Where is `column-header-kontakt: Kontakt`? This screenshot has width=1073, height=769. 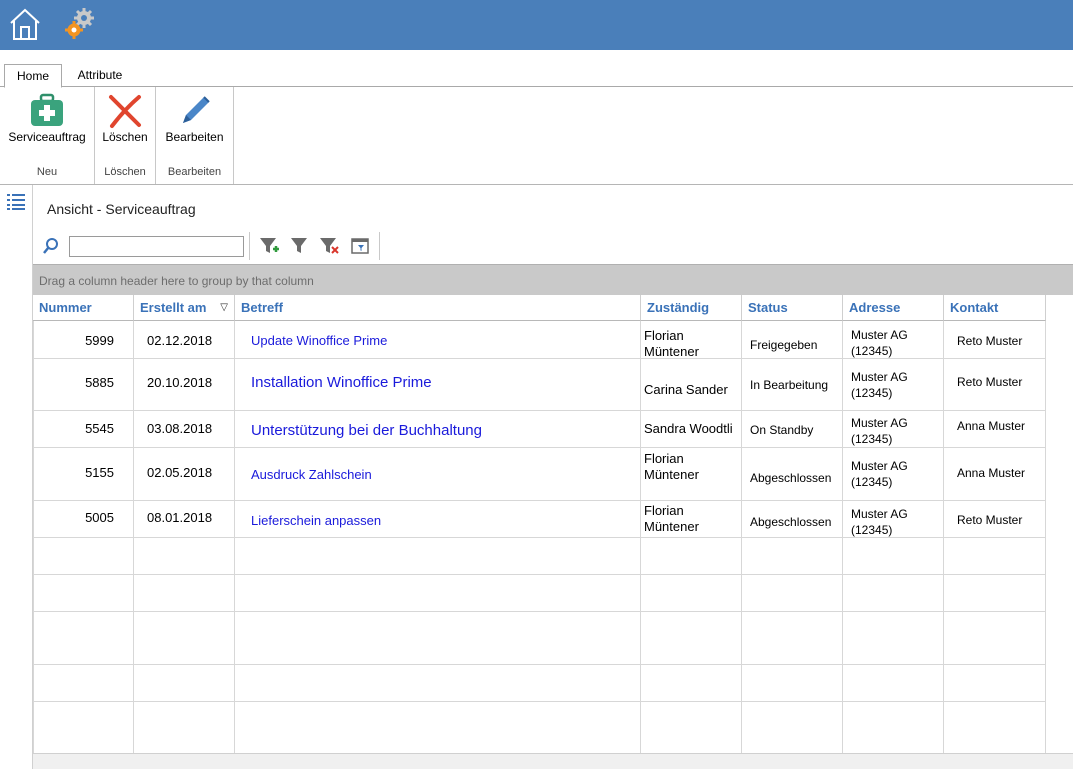 column-header-kontakt: Kontakt is located at coordinates (995, 308).